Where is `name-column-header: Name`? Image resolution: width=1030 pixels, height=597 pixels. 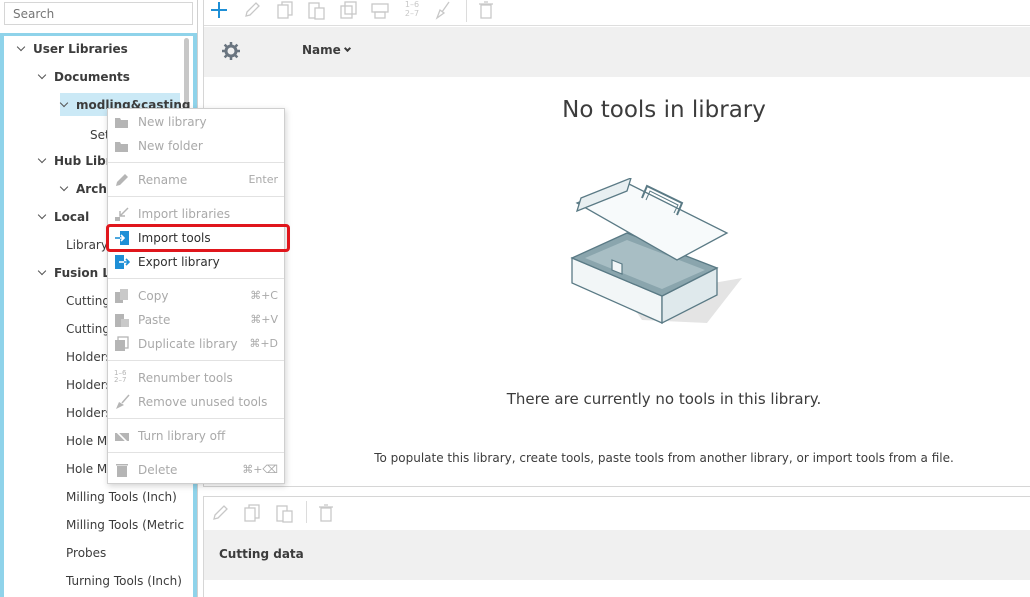 name-column-header: Name is located at coordinates (326, 50).